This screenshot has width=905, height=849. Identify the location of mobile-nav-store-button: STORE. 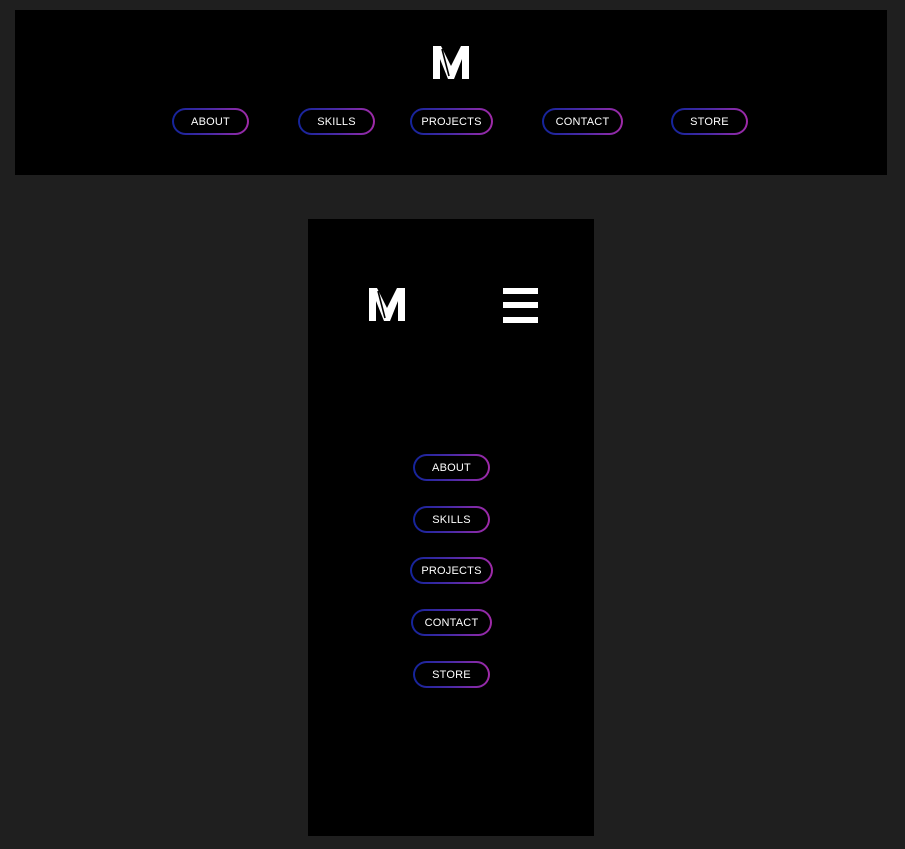
(451, 674).